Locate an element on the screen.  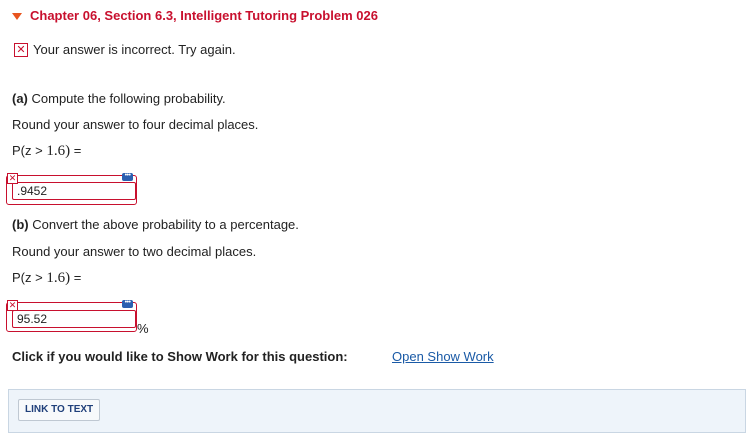
part-a-expression: P(z > 1.6) = is located at coordinates (46, 151).